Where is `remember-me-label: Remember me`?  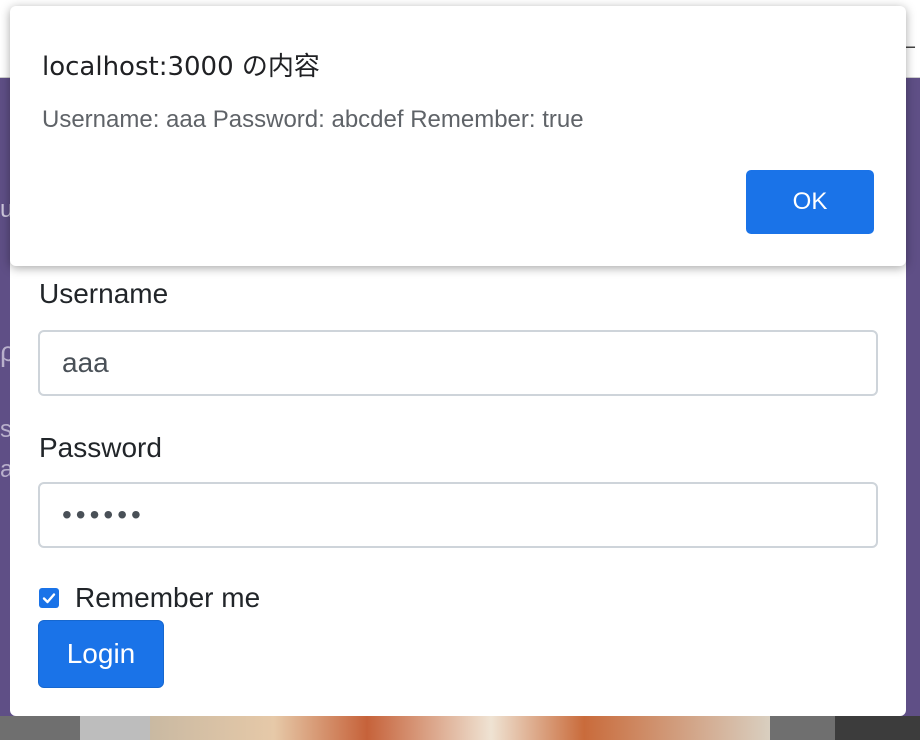 remember-me-label: Remember me is located at coordinates (167, 598).